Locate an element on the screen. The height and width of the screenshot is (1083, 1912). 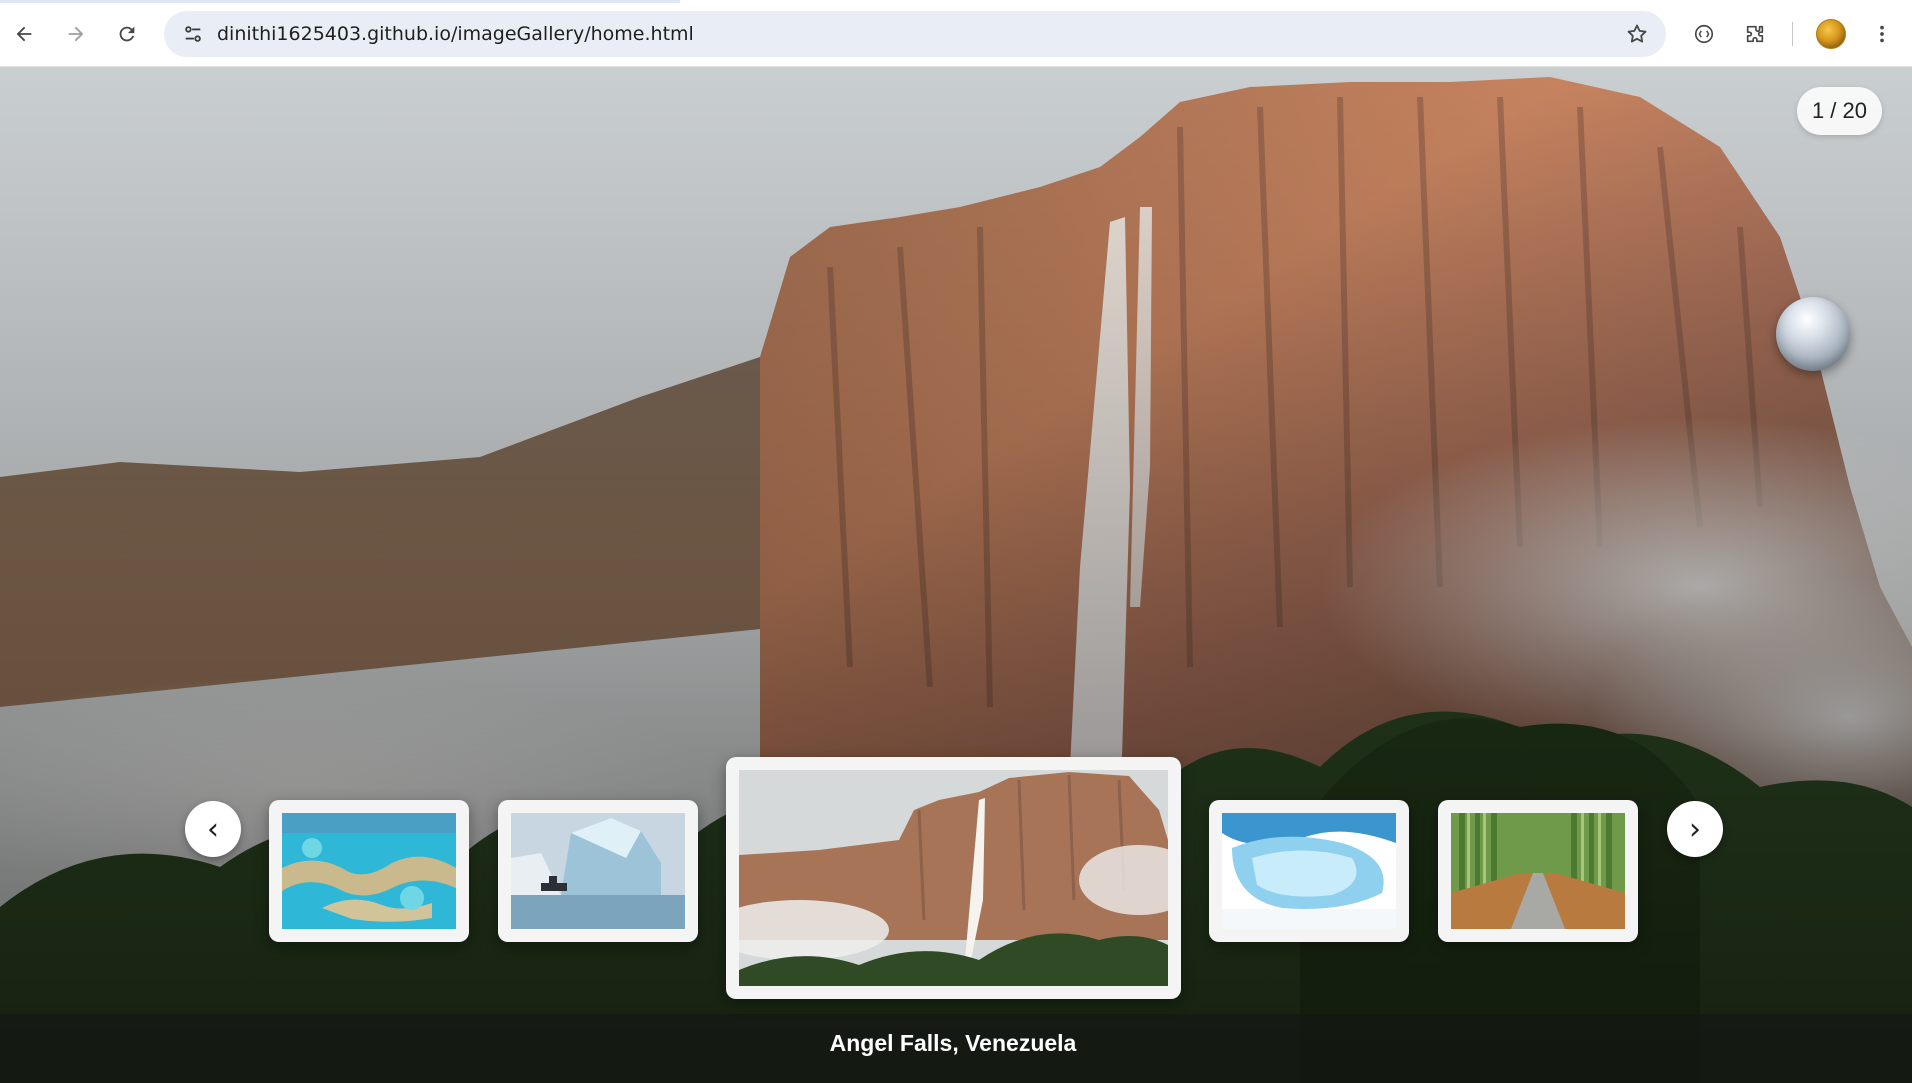
reading-mode-icon is located at coordinates (1704, 34).